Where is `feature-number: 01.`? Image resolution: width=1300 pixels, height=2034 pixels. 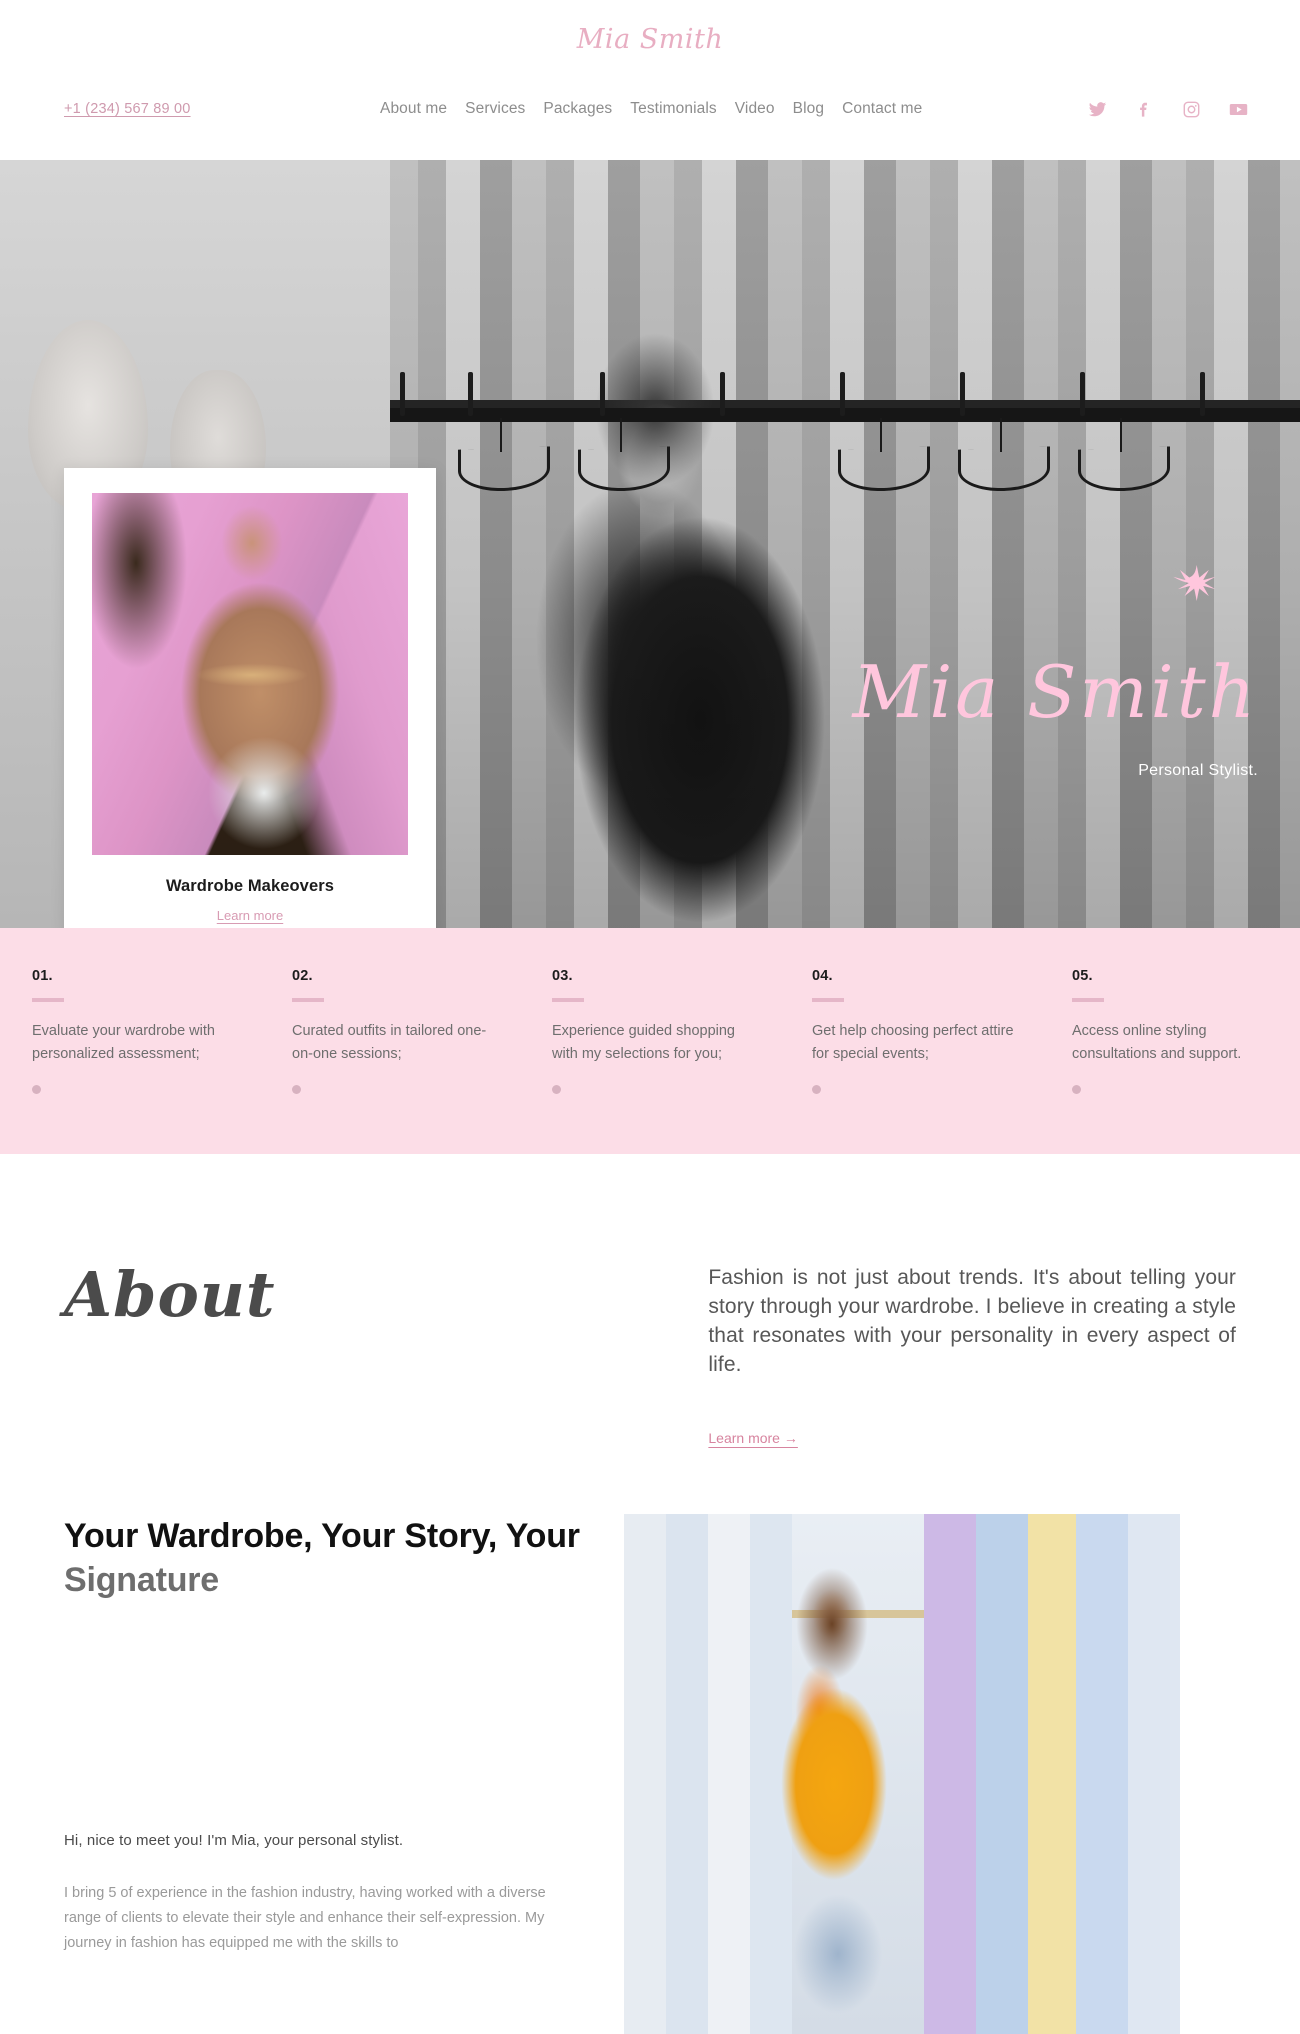
feature-number: 01. is located at coordinates (42, 976).